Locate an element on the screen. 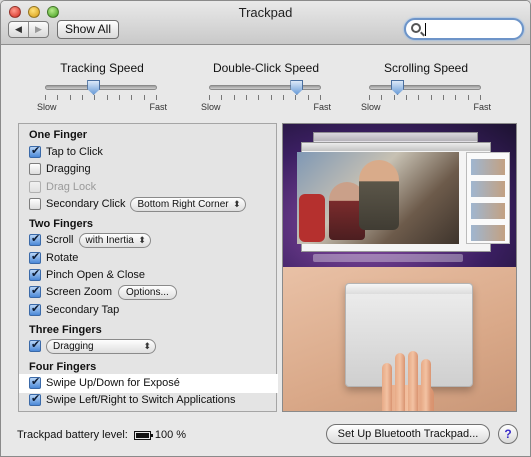 The height and width of the screenshot is (457, 531). scroll-label: Scroll is located at coordinates (60, 240).